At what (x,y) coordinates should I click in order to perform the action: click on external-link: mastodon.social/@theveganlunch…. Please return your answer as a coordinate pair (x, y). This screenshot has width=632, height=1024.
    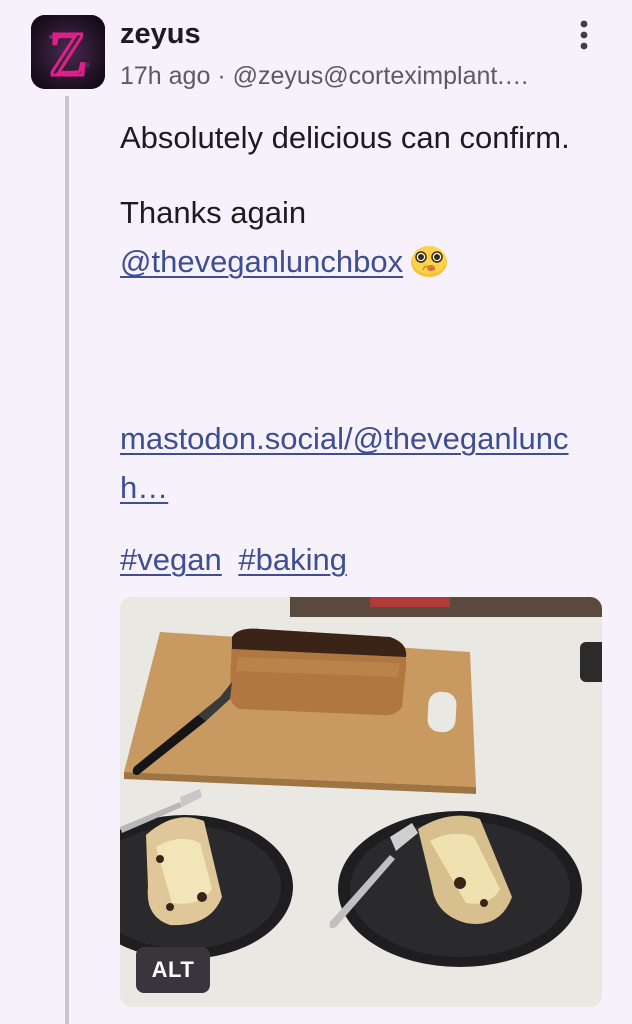
    Looking at the image, I should click on (344, 463).